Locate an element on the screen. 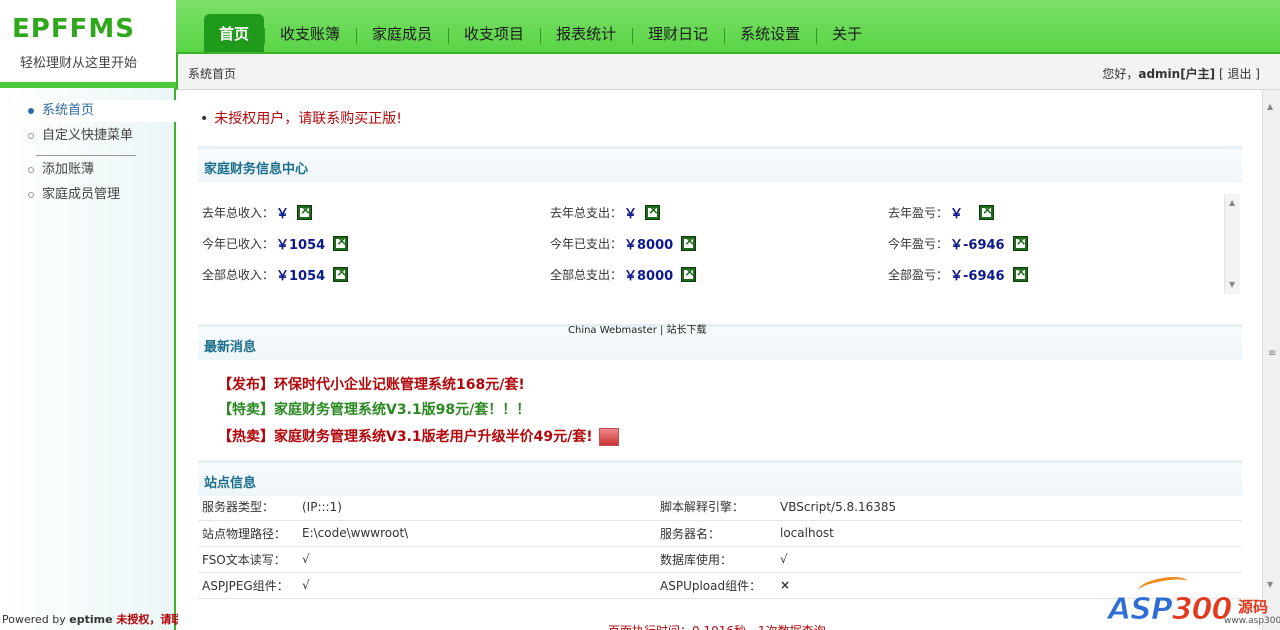  logout-link: [ 退出 ] is located at coordinates (1239, 74).